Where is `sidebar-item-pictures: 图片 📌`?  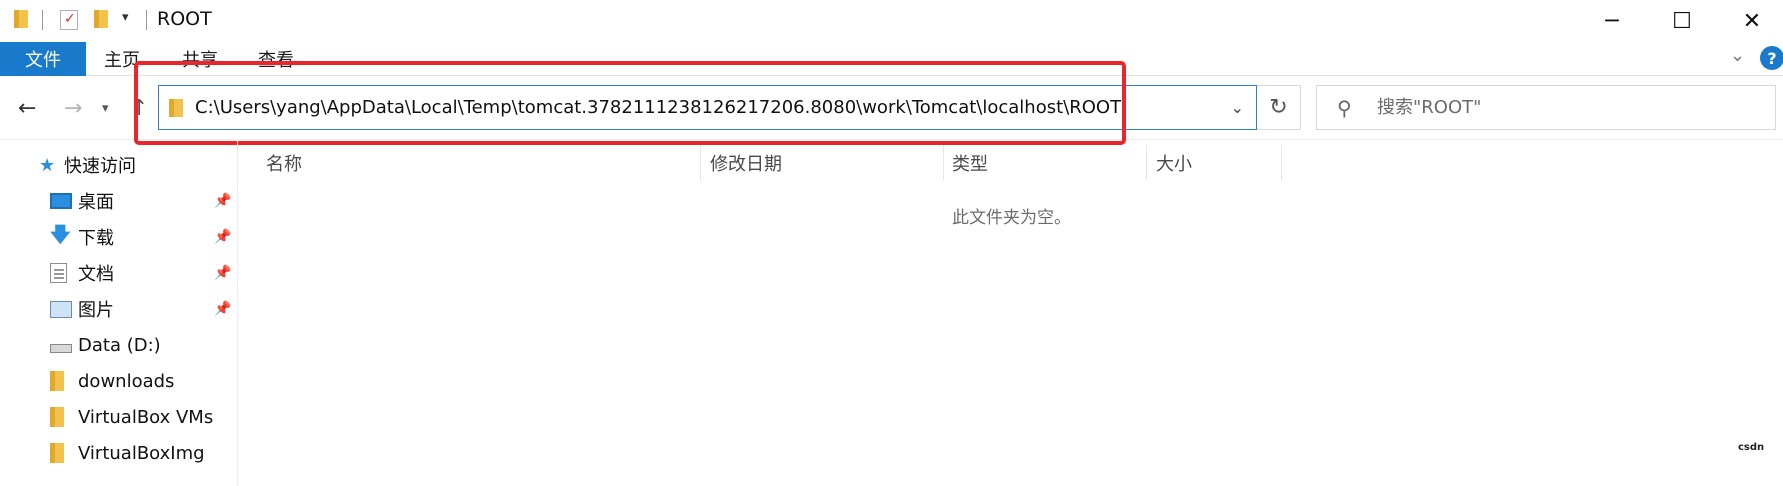
sidebar-item-pictures: 图片 📌 is located at coordinates (119, 309).